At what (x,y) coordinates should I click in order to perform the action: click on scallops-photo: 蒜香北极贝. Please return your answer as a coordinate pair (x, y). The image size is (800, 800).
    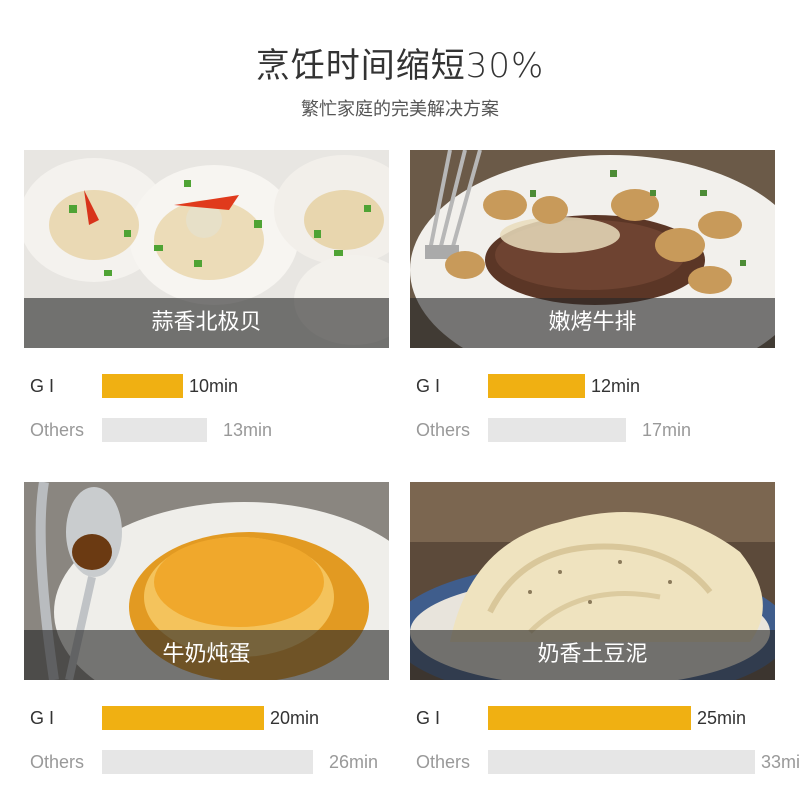
    Looking at the image, I should click on (206, 249).